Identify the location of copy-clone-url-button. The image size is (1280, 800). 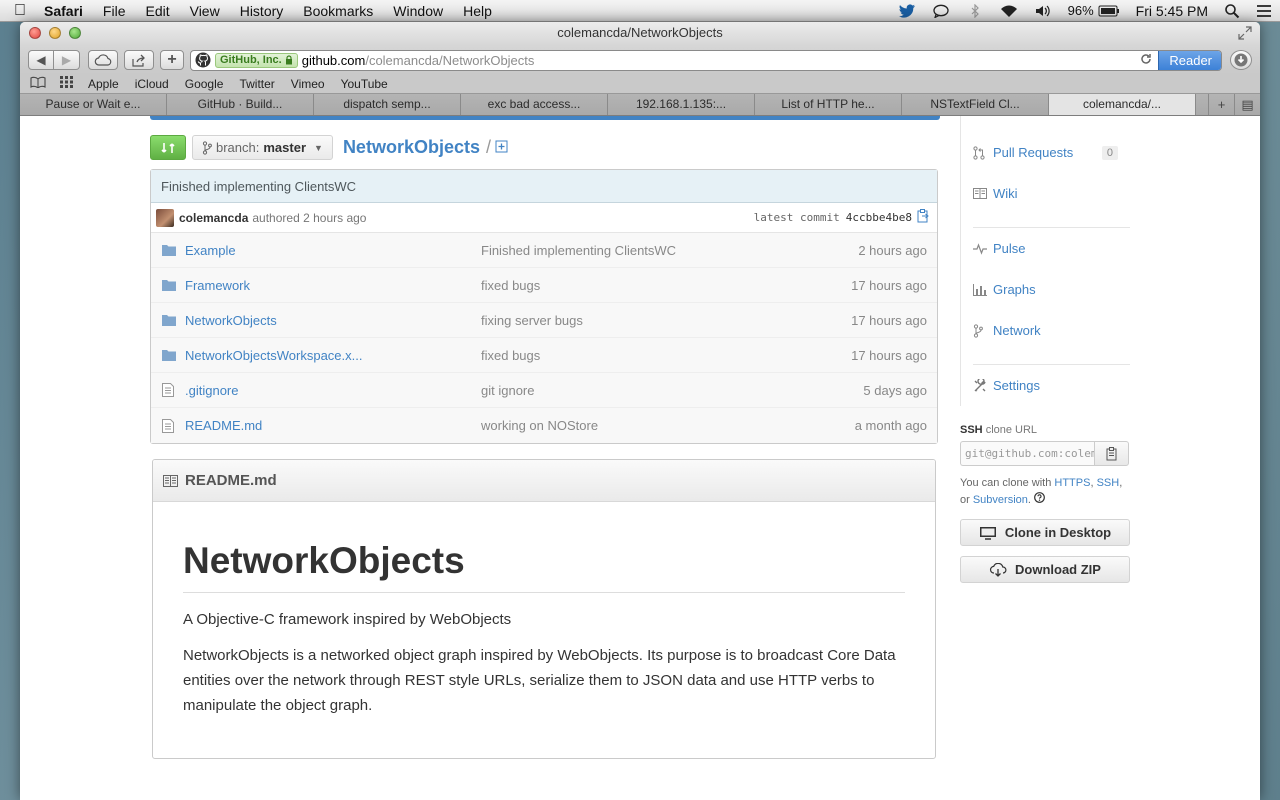
(1111, 453).